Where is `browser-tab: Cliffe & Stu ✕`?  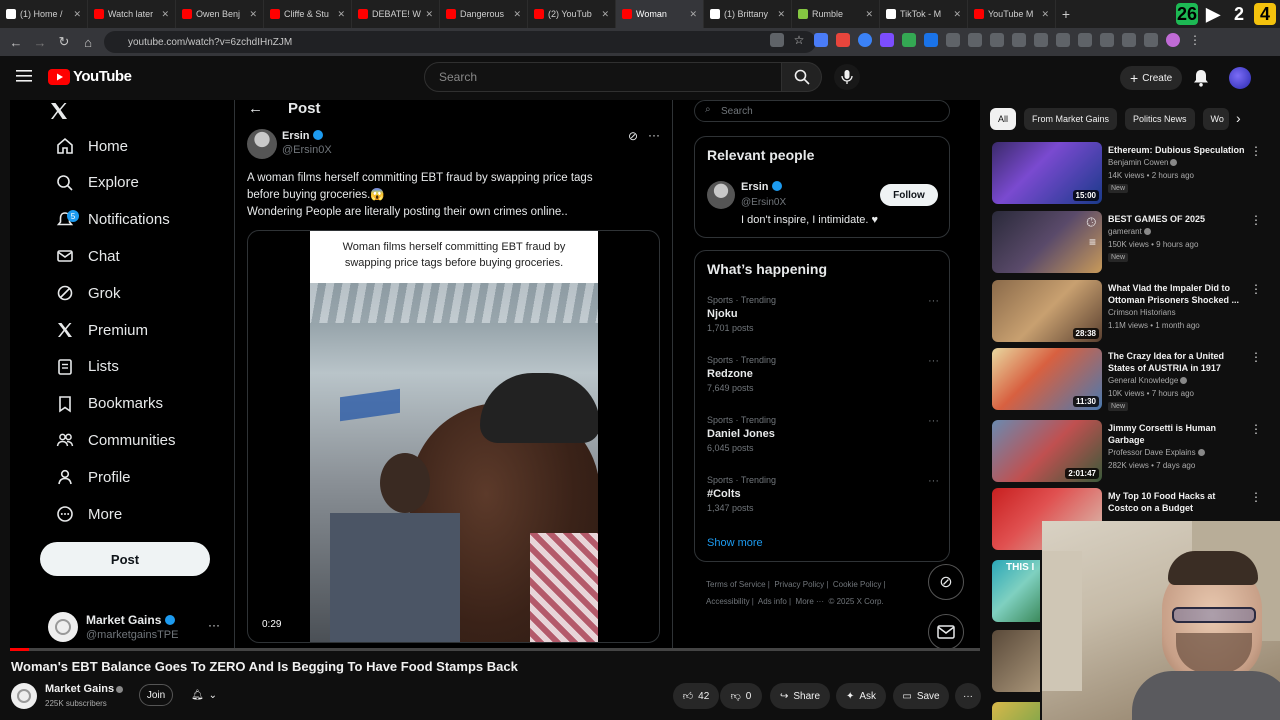
browser-tab: Cliffe & Stu ✕ is located at coordinates (308, 14).